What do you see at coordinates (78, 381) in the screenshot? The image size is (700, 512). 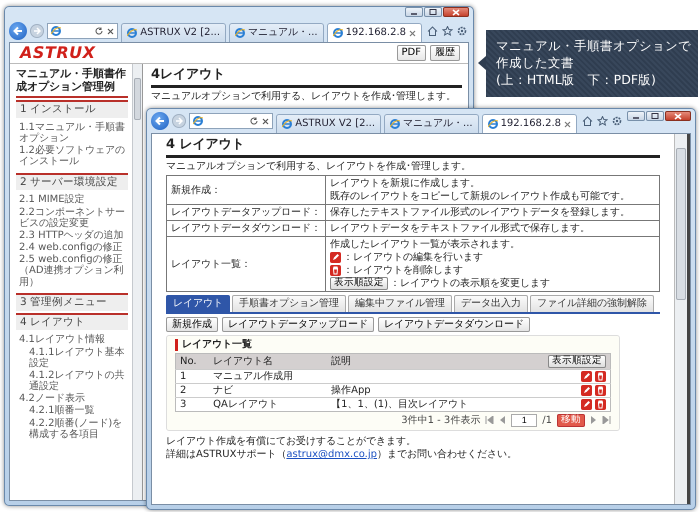 I see `nav-link: 4.1.2レイアウトの共通設定` at bounding box center [78, 381].